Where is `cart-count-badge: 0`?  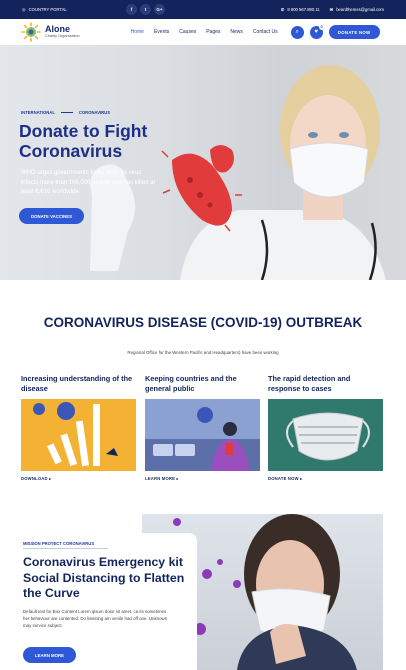
cart-count-badge: 0 is located at coordinates (321, 26).